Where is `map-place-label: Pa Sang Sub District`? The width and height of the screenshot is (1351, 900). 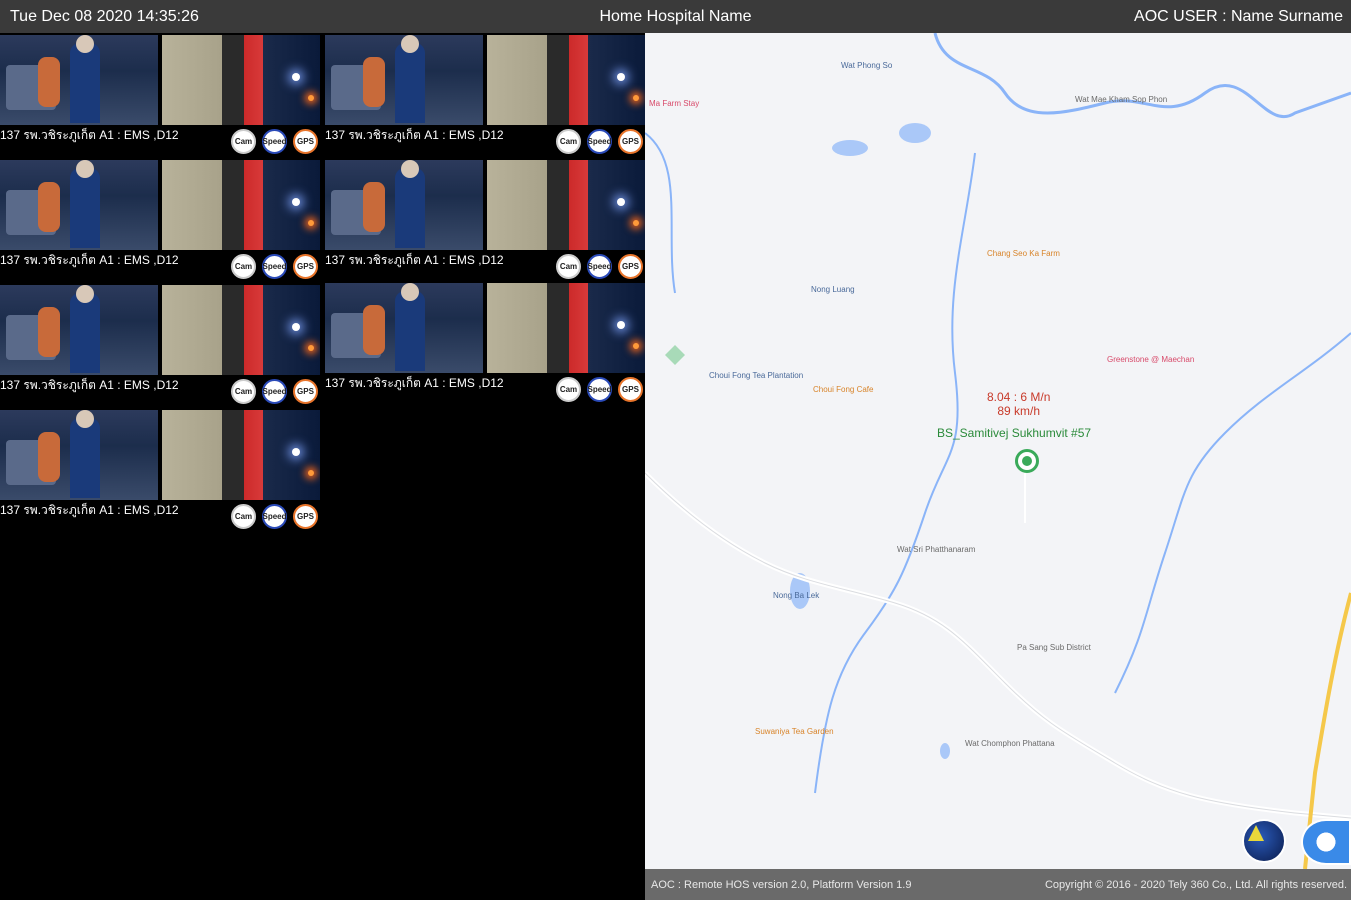 map-place-label: Pa Sang Sub District is located at coordinates (1054, 647).